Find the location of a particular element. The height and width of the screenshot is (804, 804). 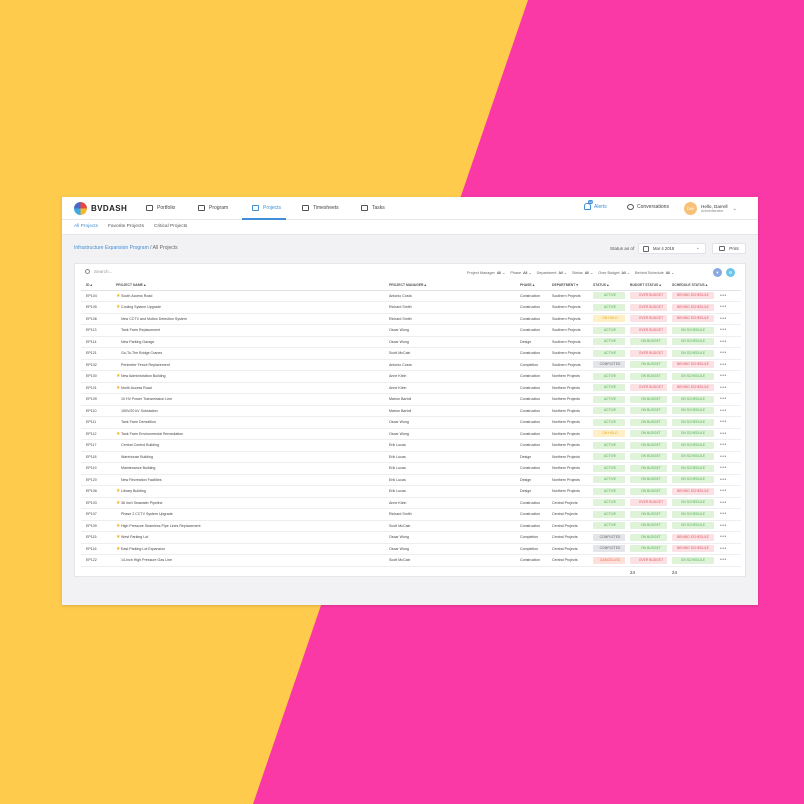

filter-funnel-button: ▼ is located at coordinates (717, 272).